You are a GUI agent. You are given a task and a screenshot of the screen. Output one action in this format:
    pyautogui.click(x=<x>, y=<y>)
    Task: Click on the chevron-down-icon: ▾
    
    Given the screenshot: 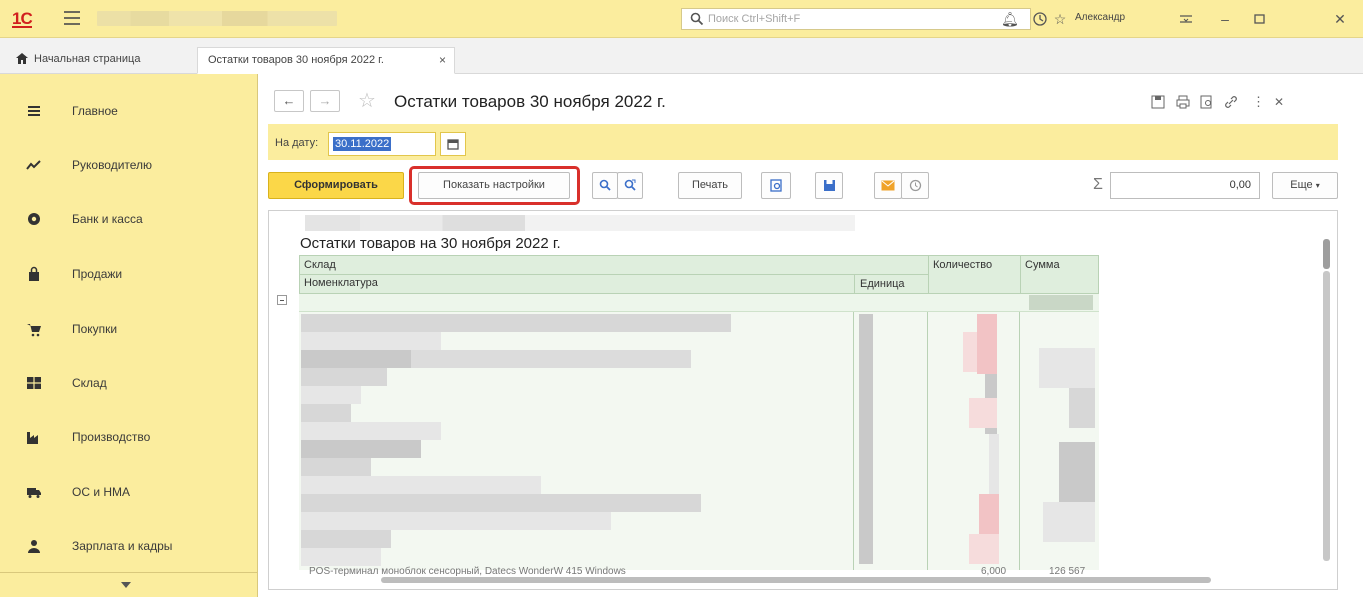 What is the action you would take?
    pyautogui.click(x=1317, y=185)
    